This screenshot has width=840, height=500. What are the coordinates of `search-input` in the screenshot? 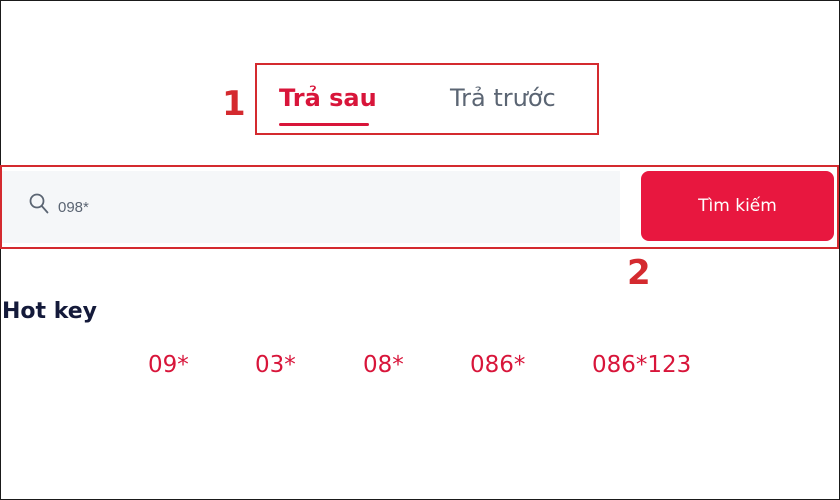 It's located at (328, 207).